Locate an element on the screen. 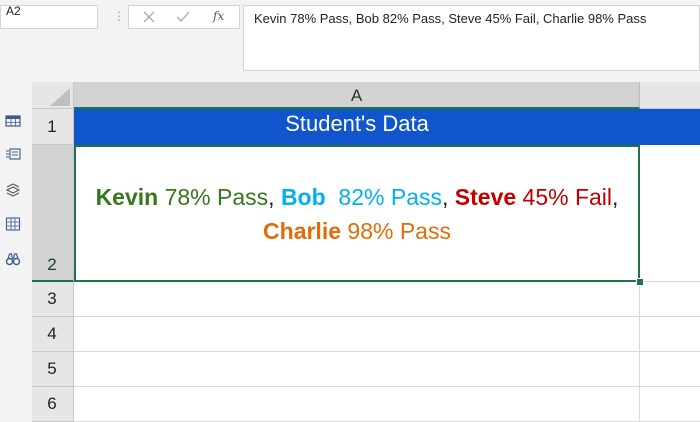 Image resolution: width=700 pixels, height=422 pixels. cell-a1: Student's Data is located at coordinates (357, 127).